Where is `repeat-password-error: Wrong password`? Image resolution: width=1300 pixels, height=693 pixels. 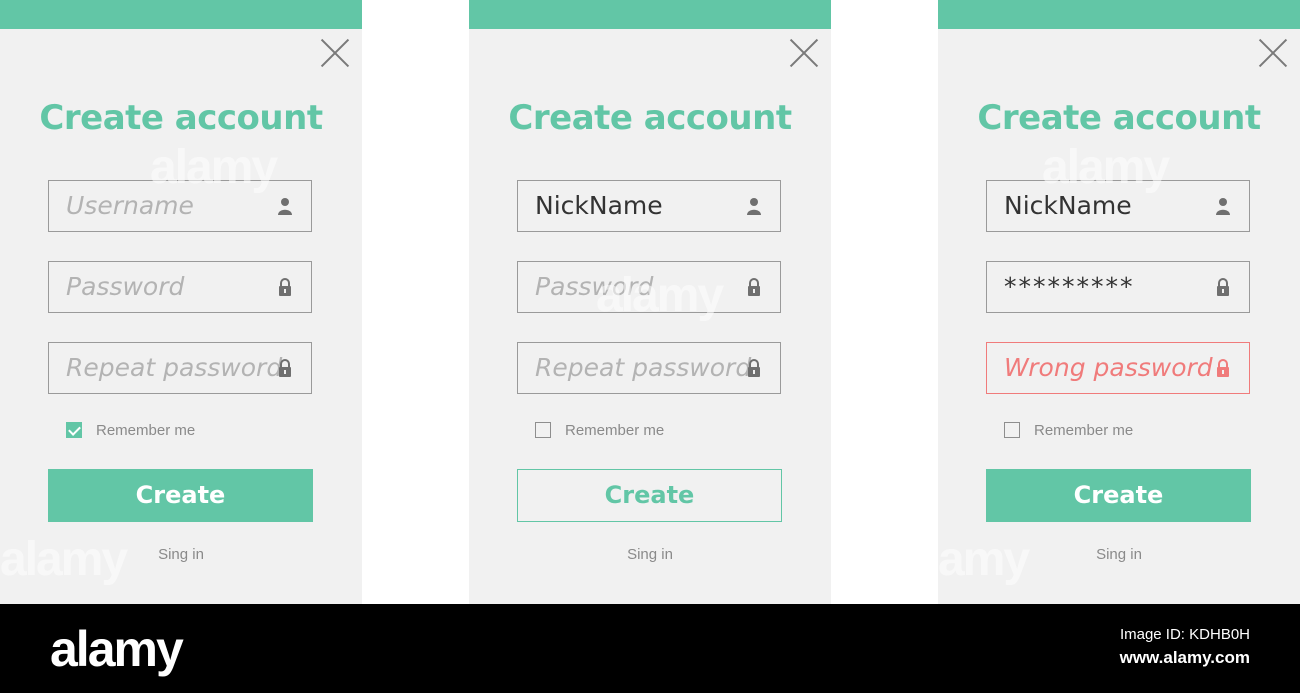
repeat-password-error: Wrong password is located at coordinates (1108, 367).